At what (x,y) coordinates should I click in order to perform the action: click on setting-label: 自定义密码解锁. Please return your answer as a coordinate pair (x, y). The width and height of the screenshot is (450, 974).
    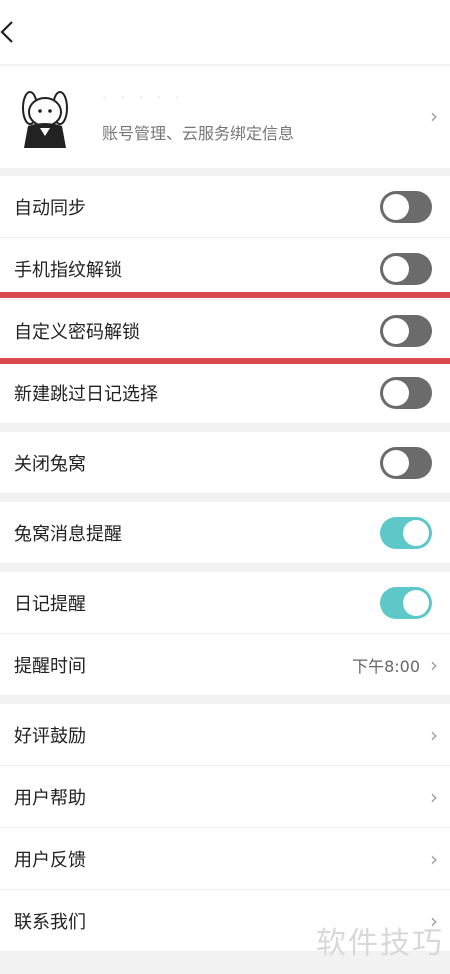
    Looking at the image, I should click on (77, 332).